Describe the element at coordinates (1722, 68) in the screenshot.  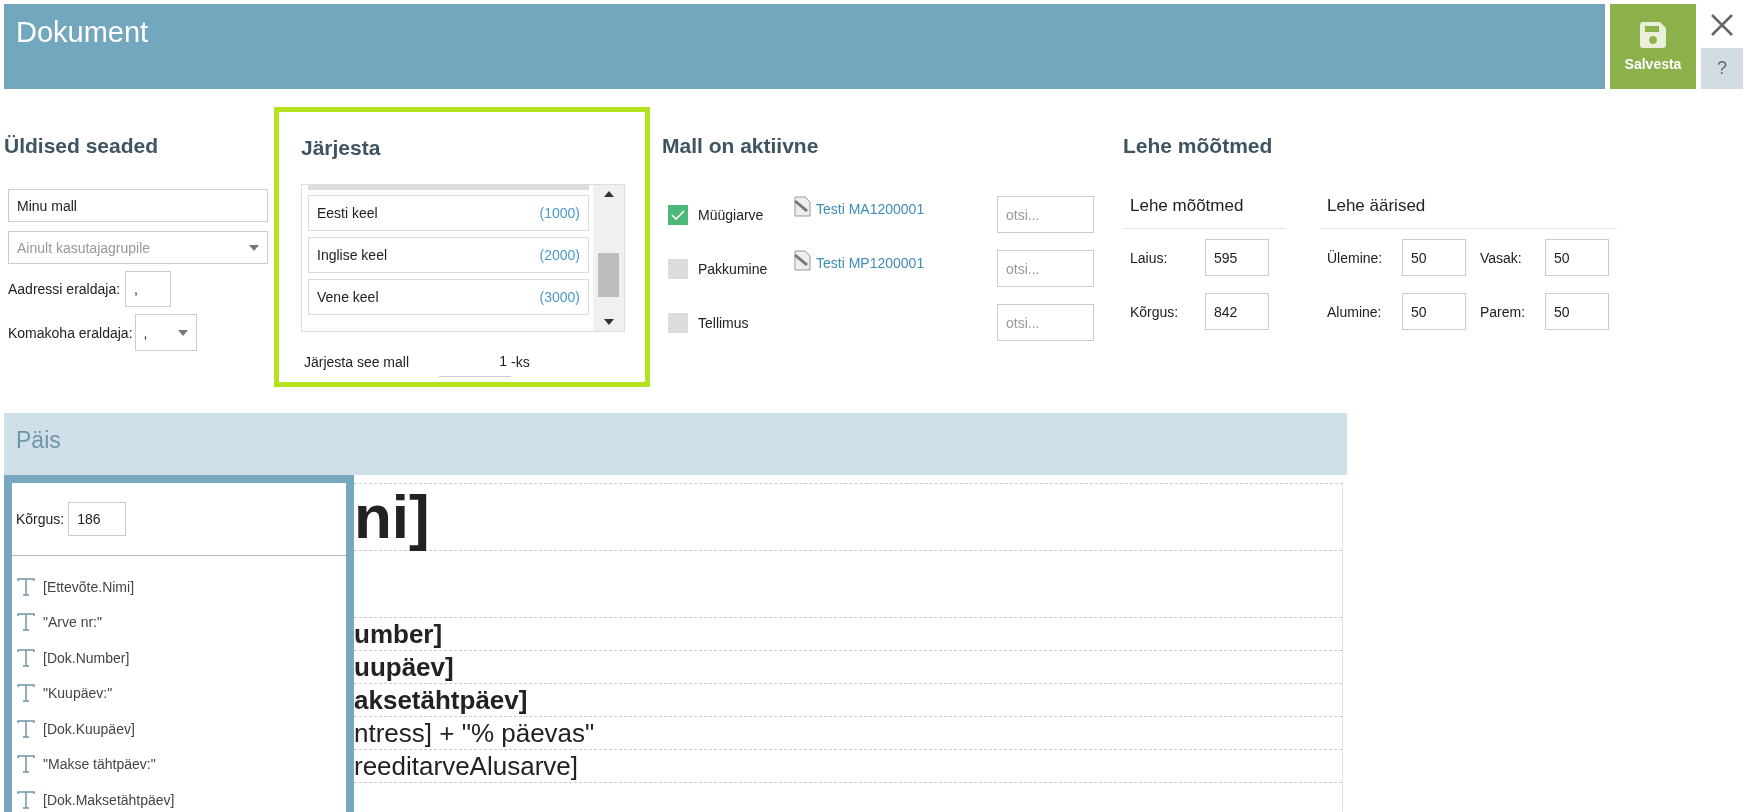
I see `help-button: ?` at that location.